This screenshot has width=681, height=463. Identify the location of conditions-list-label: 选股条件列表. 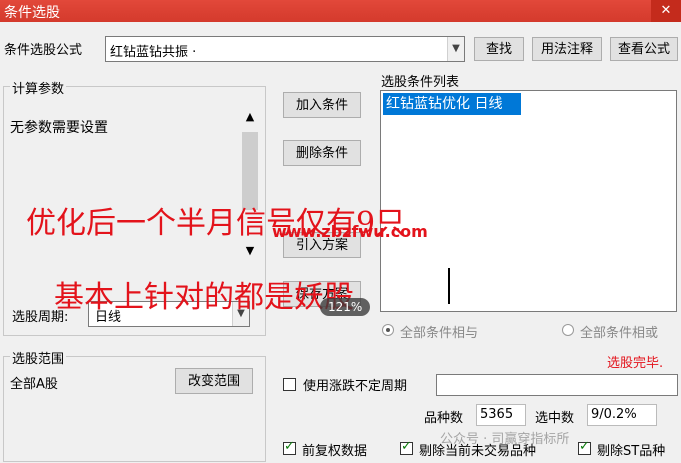
(420, 82).